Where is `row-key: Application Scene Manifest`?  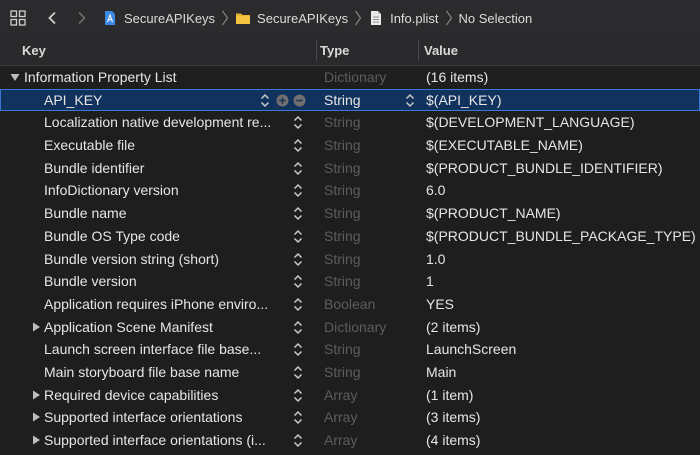 row-key: Application Scene Manifest is located at coordinates (166, 327).